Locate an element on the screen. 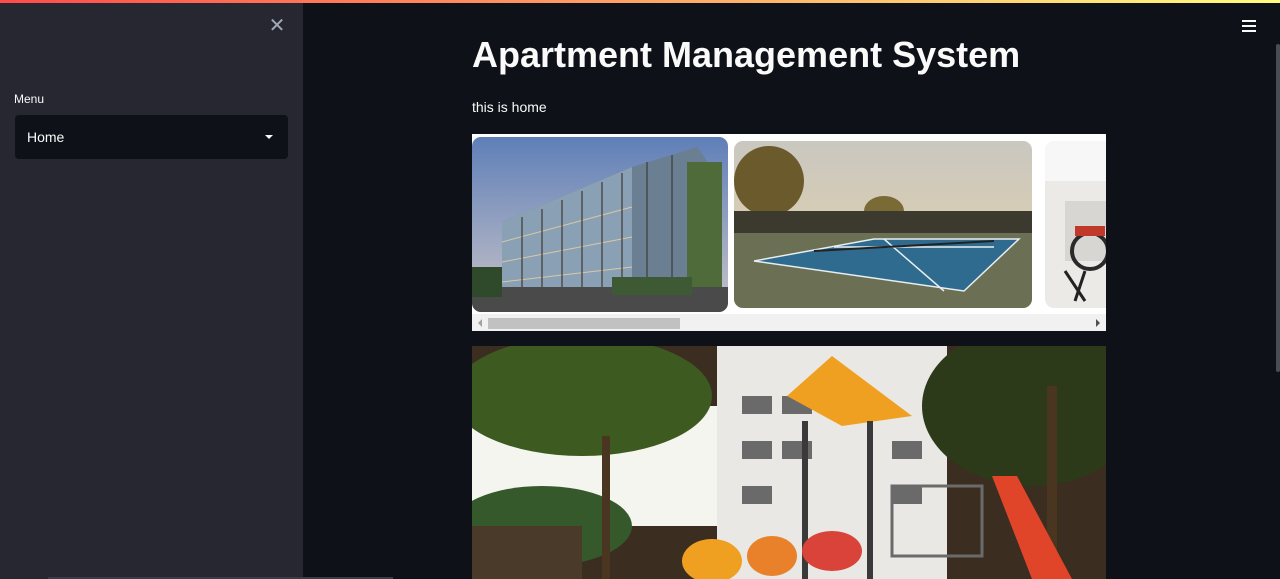 This screenshot has height=579, width=1280. top-decoration-bar is located at coordinates (640, 1).